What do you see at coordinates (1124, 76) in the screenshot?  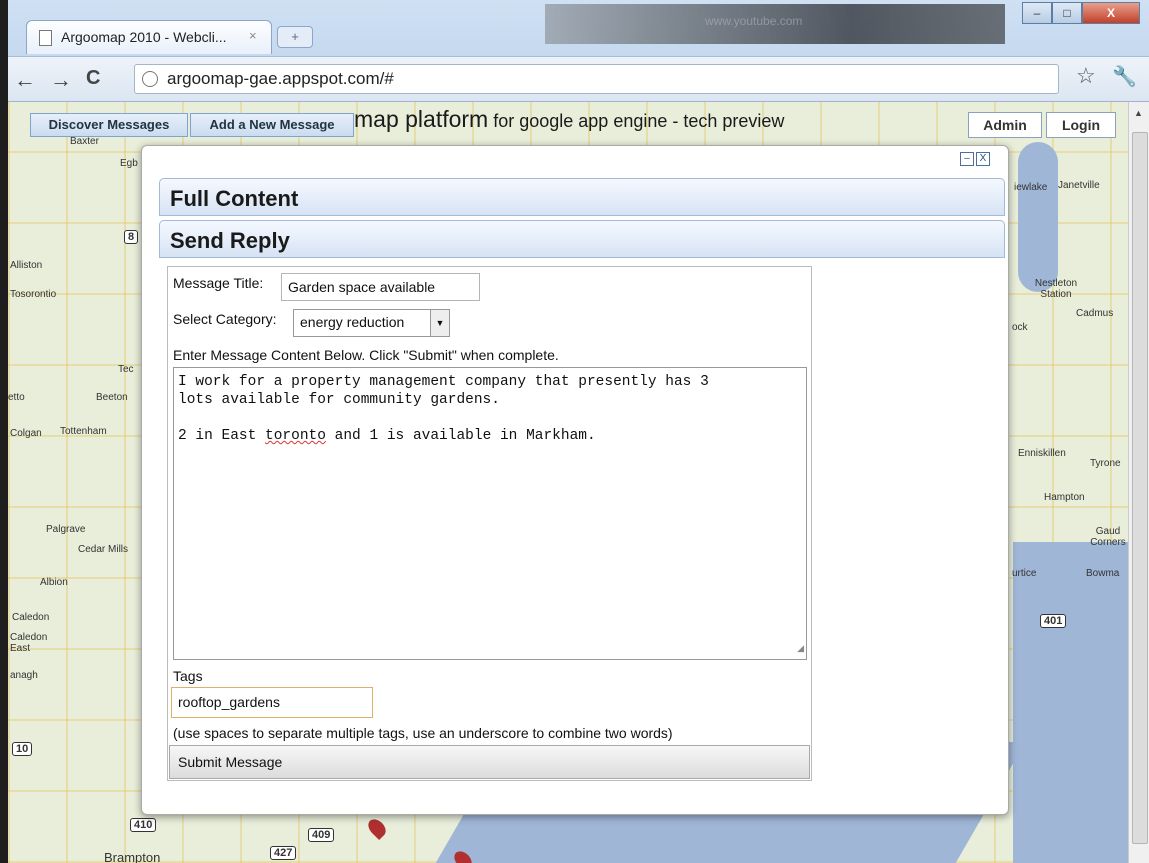 I see `wrench-icon: 🔧` at bounding box center [1124, 76].